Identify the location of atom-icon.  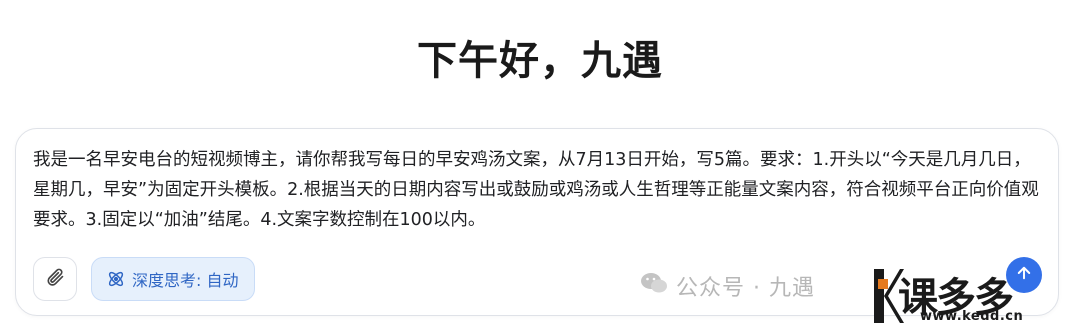
(116, 279).